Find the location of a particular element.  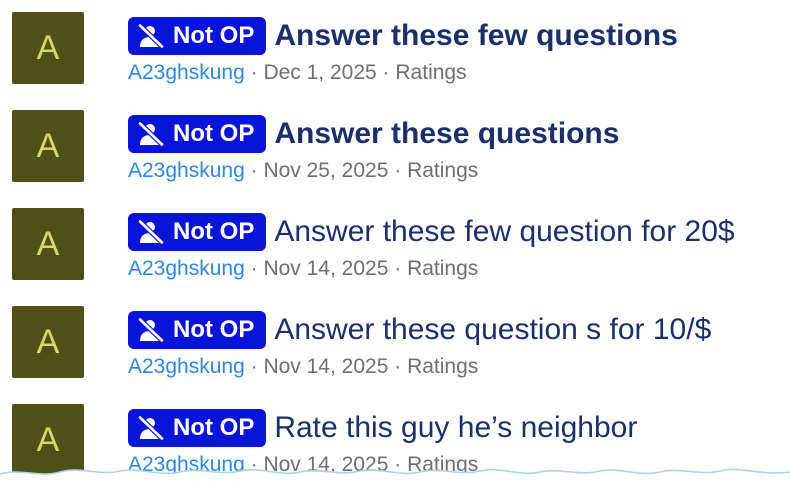

thread-title-link: Rate this guy he’s neighbor is located at coordinates (455, 428).